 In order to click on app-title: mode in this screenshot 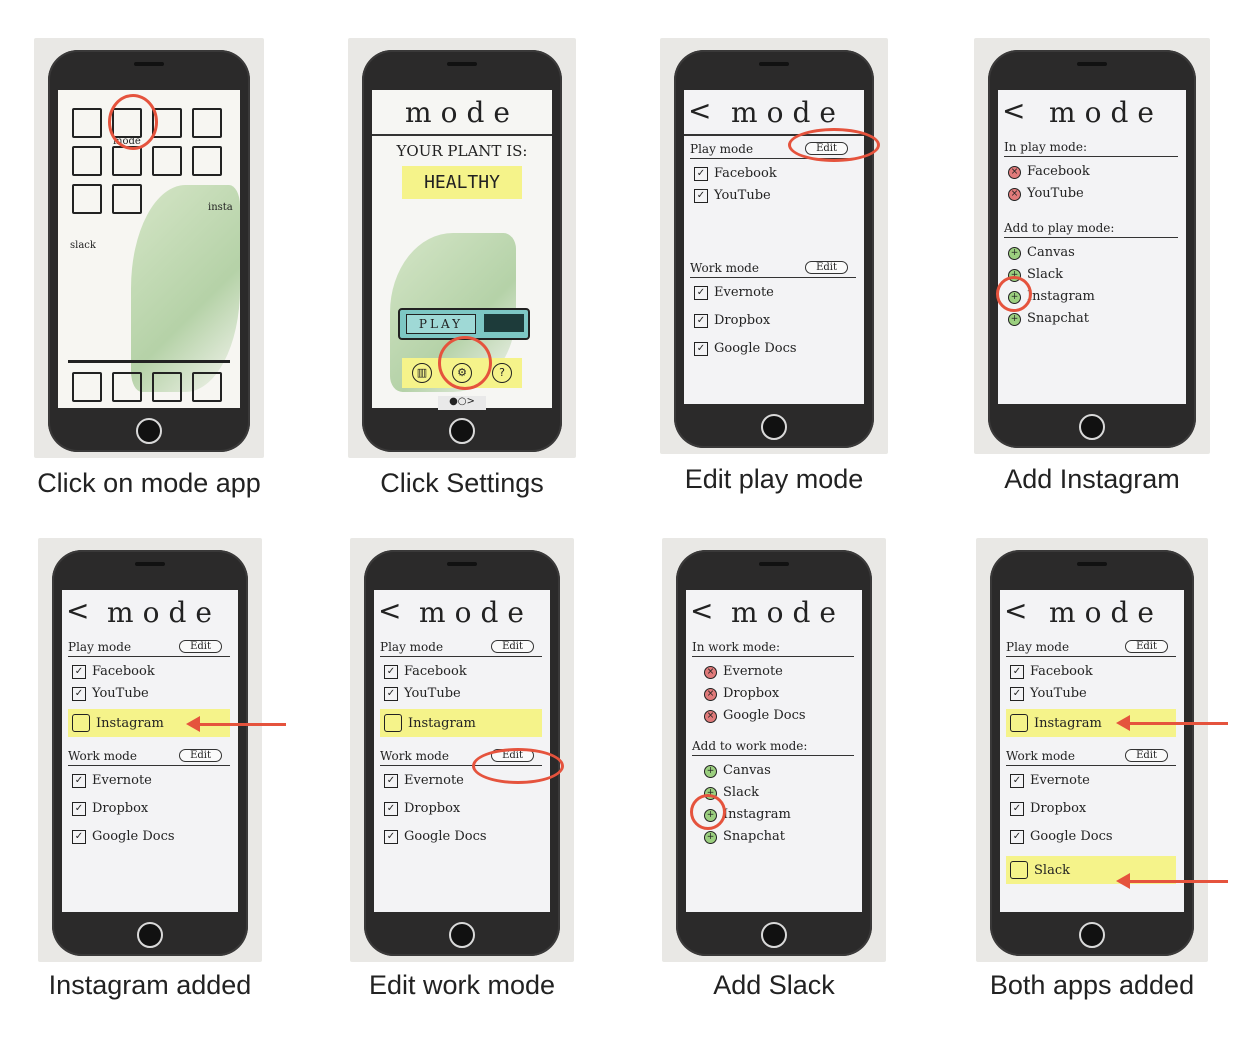, I will do `click(164, 612)`.